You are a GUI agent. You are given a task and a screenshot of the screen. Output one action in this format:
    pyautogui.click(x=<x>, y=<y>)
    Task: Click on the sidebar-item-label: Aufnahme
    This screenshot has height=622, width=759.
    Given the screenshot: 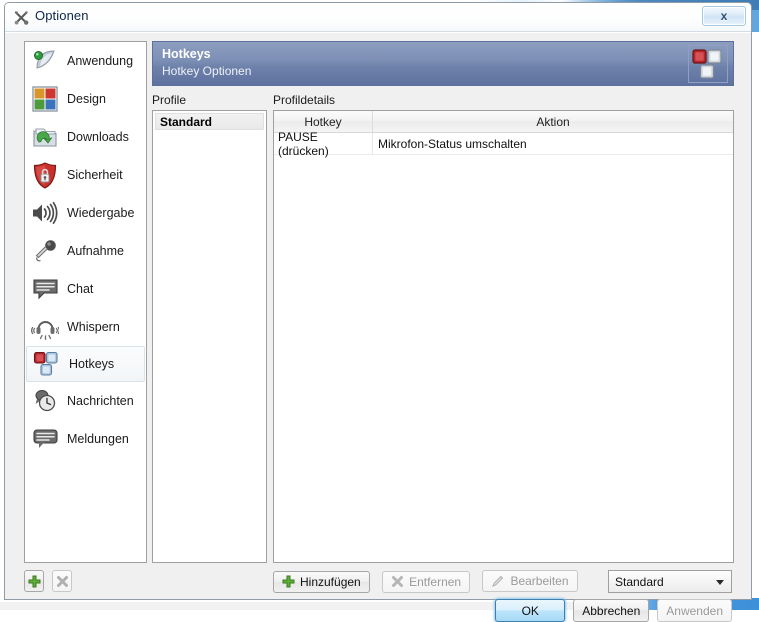 What is the action you would take?
    pyautogui.click(x=95, y=251)
    